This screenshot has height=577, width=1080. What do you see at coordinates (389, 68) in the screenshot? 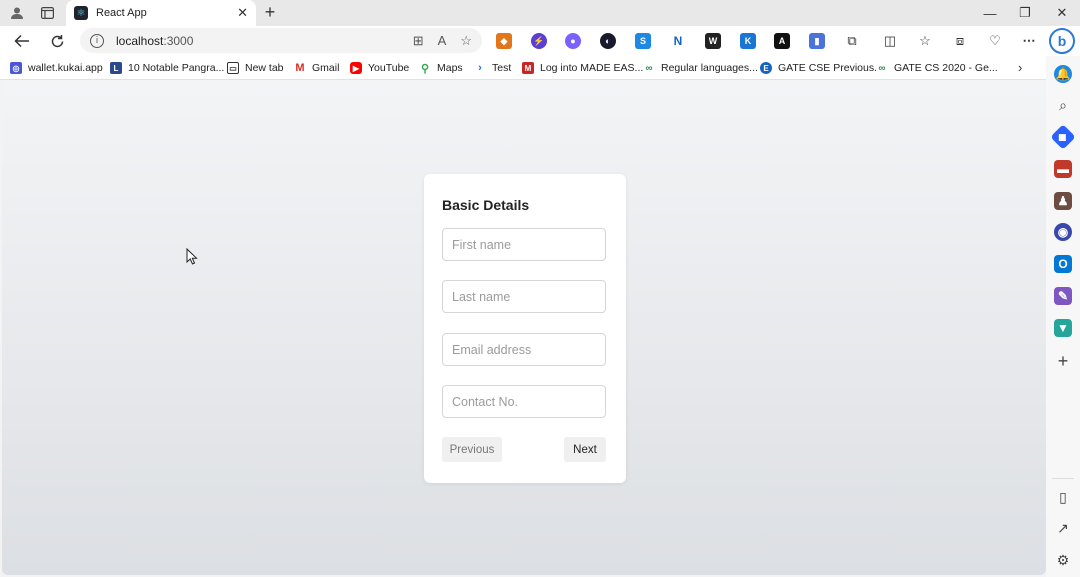
I see `bookmark-label: YouTube` at bounding box center [389, 68].